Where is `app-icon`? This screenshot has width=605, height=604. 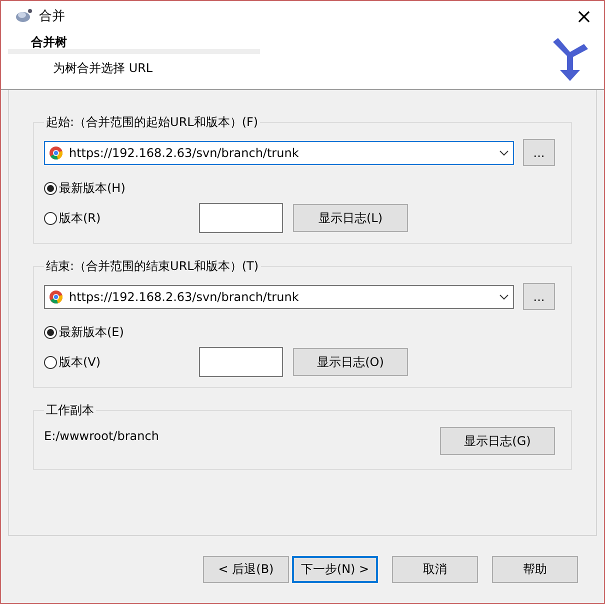
app-icon is located at coordinates (24, 16).